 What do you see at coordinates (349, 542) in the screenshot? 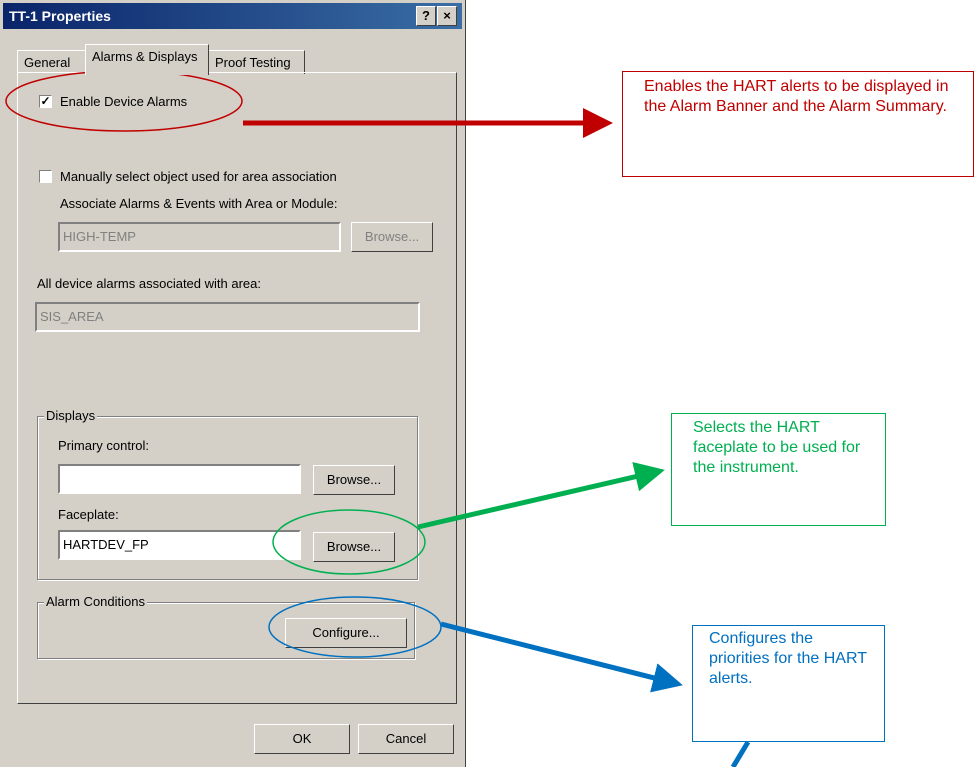
I see `faceplate-highlight-ellipse` at bounding box center [349, 542].